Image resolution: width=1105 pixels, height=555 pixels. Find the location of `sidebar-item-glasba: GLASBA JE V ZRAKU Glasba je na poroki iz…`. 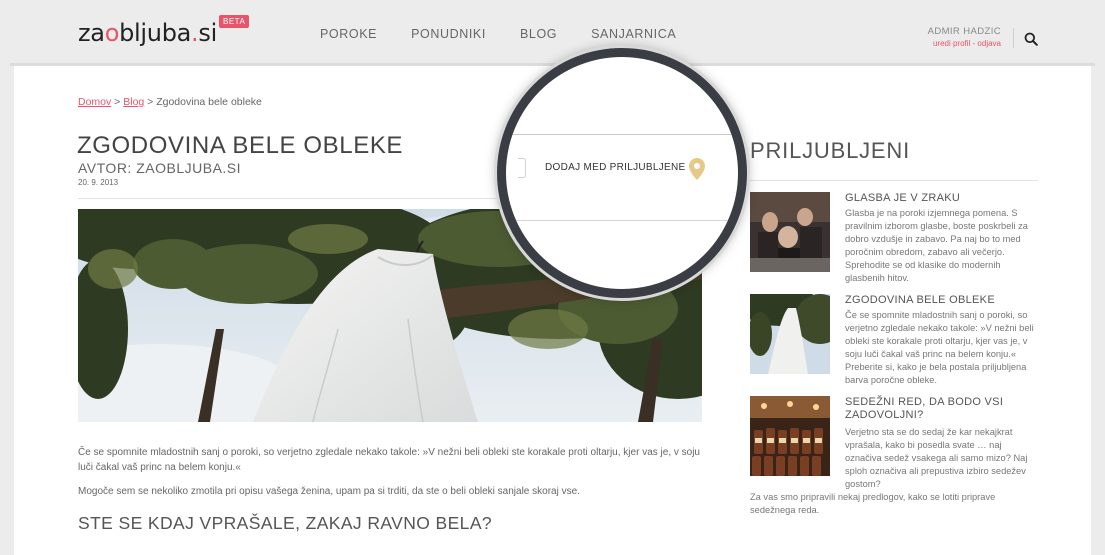

sidebar-item-glasba: GLASBA JE V ZRAKU Glasba je na poroki iz… is located at coordinates (895, 237).